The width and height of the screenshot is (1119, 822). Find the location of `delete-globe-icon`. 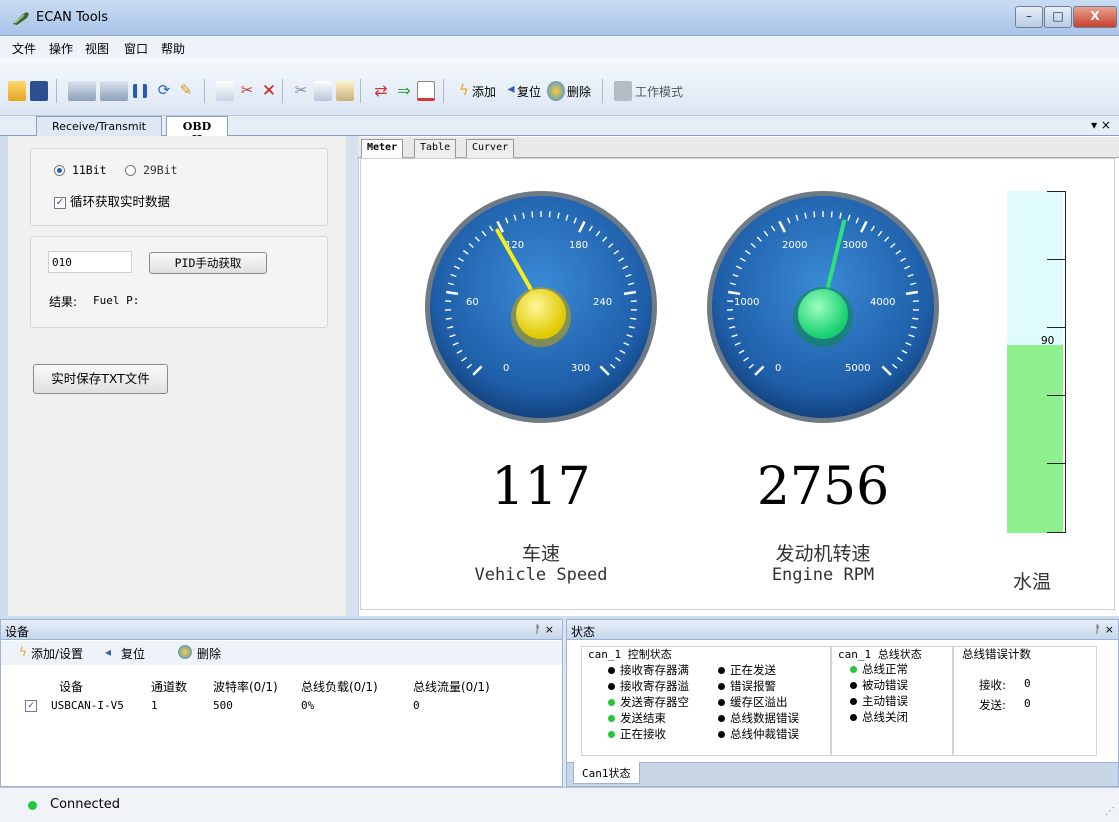

delete-globe-icon is located at coordinates (556, 91).